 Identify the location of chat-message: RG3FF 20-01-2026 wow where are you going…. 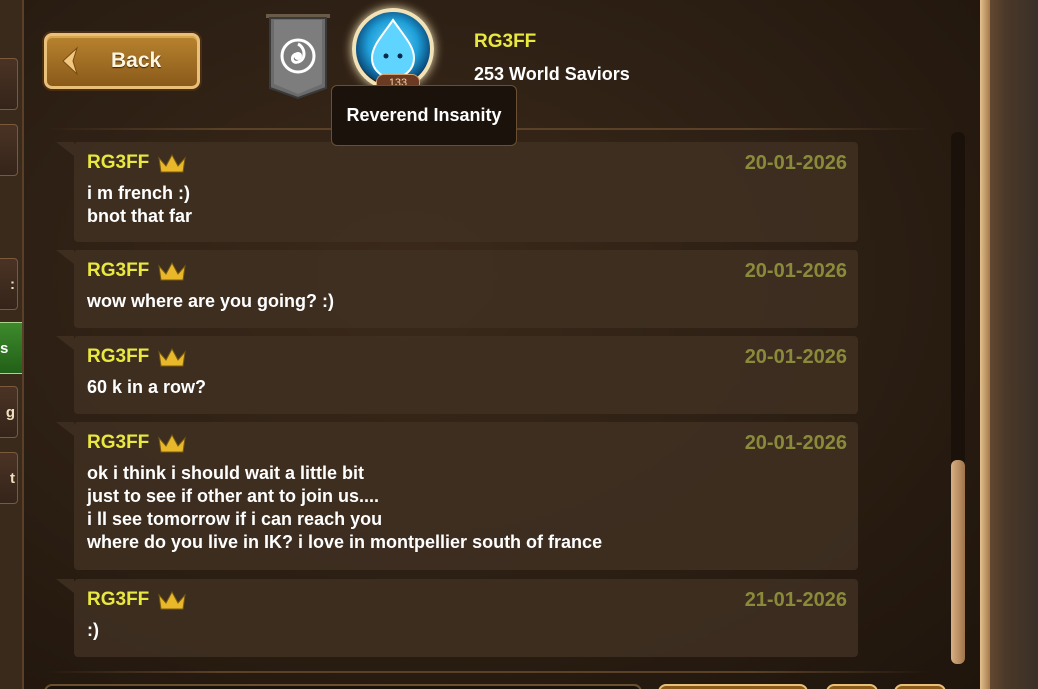
(457, 289).